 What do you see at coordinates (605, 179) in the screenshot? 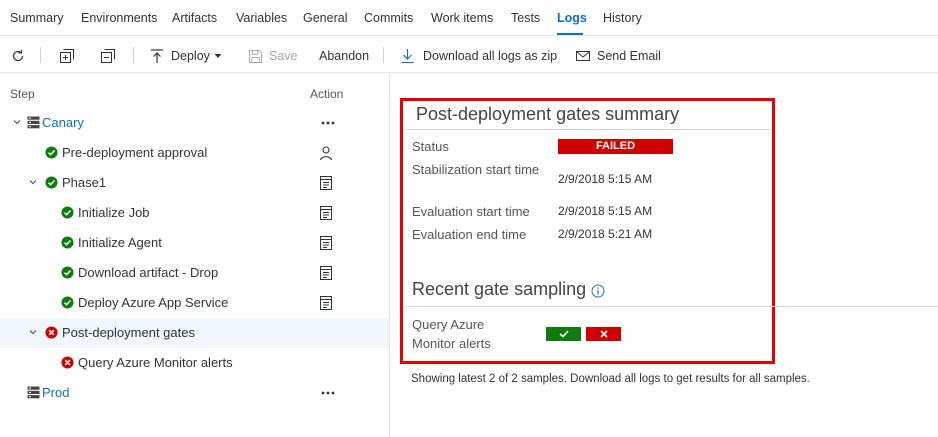
I see `stabilization-start-value: 2/9/2018 5:15 AM` at bounding box center [605, 179].